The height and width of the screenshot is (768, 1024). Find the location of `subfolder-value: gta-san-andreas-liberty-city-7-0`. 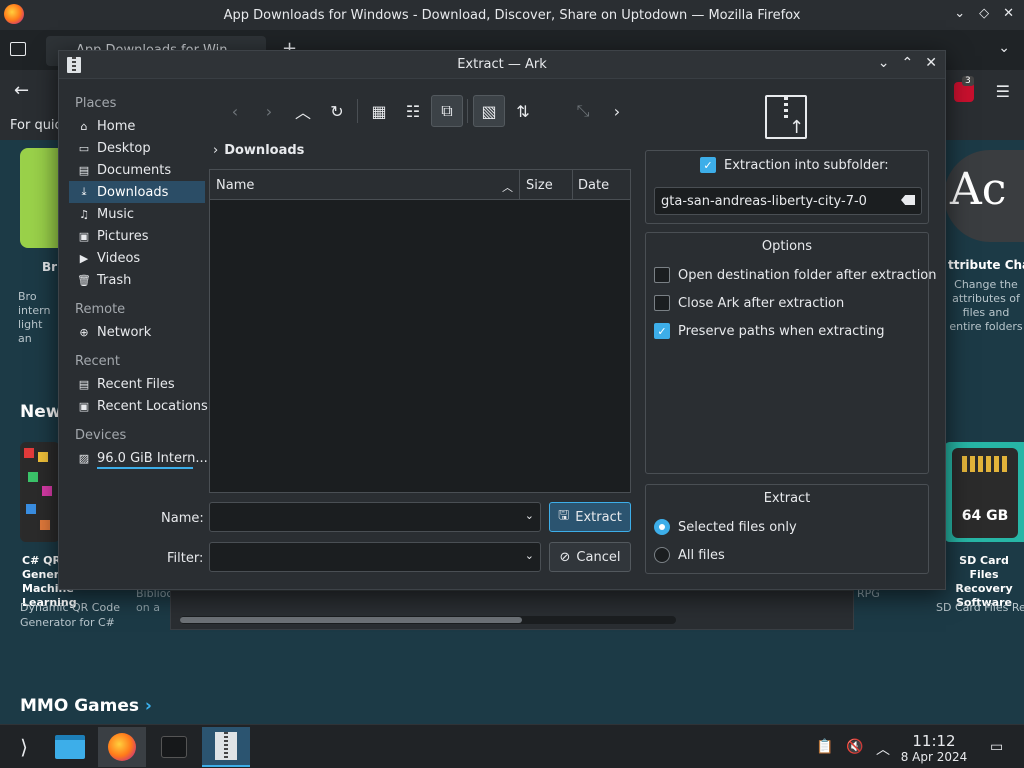

subfolder-value: gta-san-andreas-liberty-city-7-0 is located at coordinates (764, 201).